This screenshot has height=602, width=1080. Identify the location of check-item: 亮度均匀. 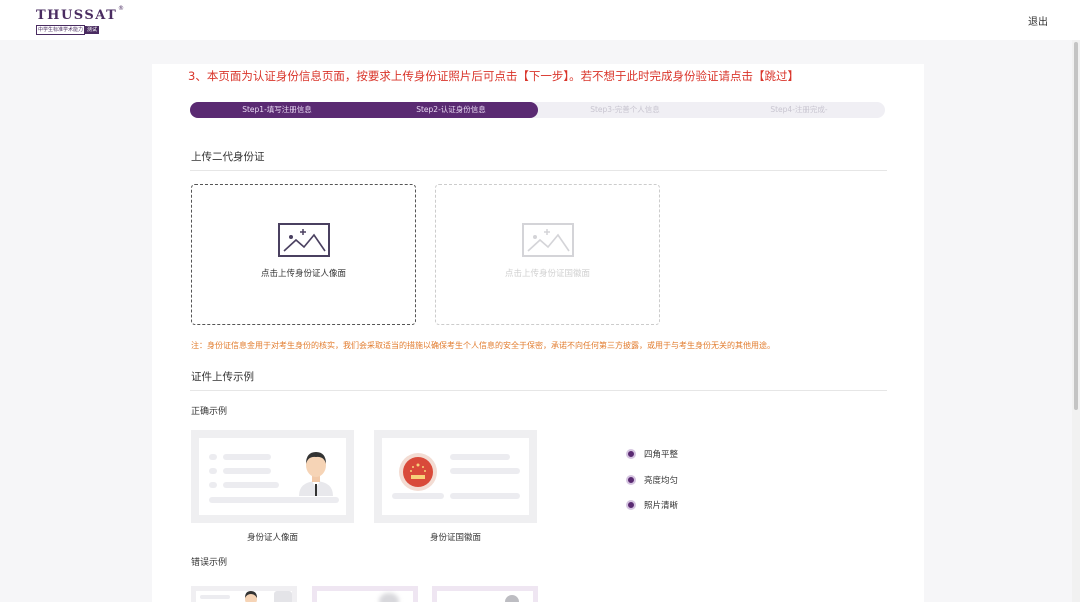
(652, 480).